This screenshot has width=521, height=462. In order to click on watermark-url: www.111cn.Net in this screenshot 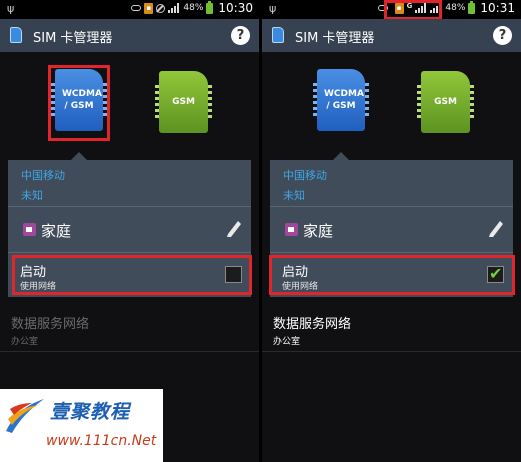, I will do `click(101, 441)`.